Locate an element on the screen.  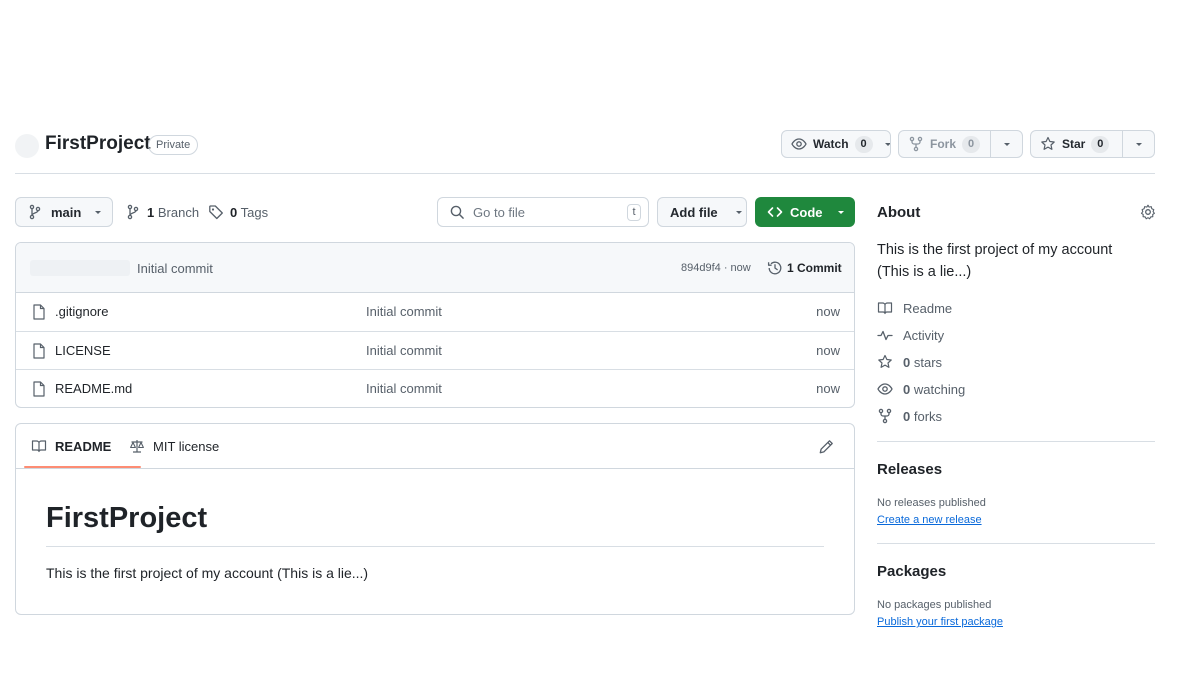
create-release-link: Create a new release is located at coordinates (929, 520).